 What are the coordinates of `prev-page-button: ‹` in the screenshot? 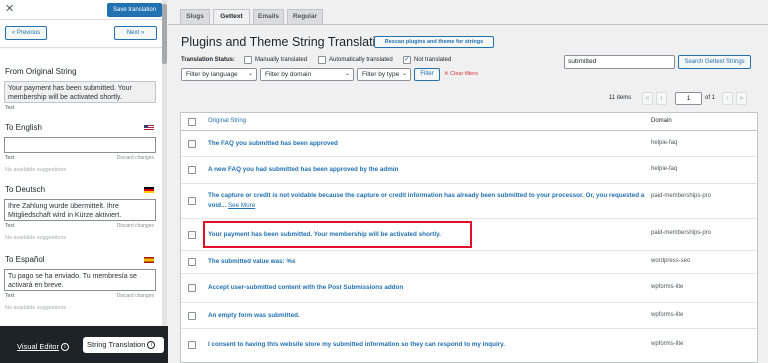 It's located at (661, 98).